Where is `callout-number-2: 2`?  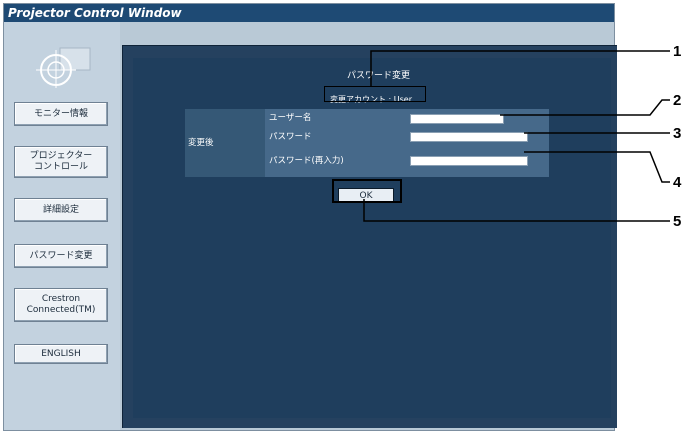 callout-number-2: 2 is located at coordinates (677, 100).